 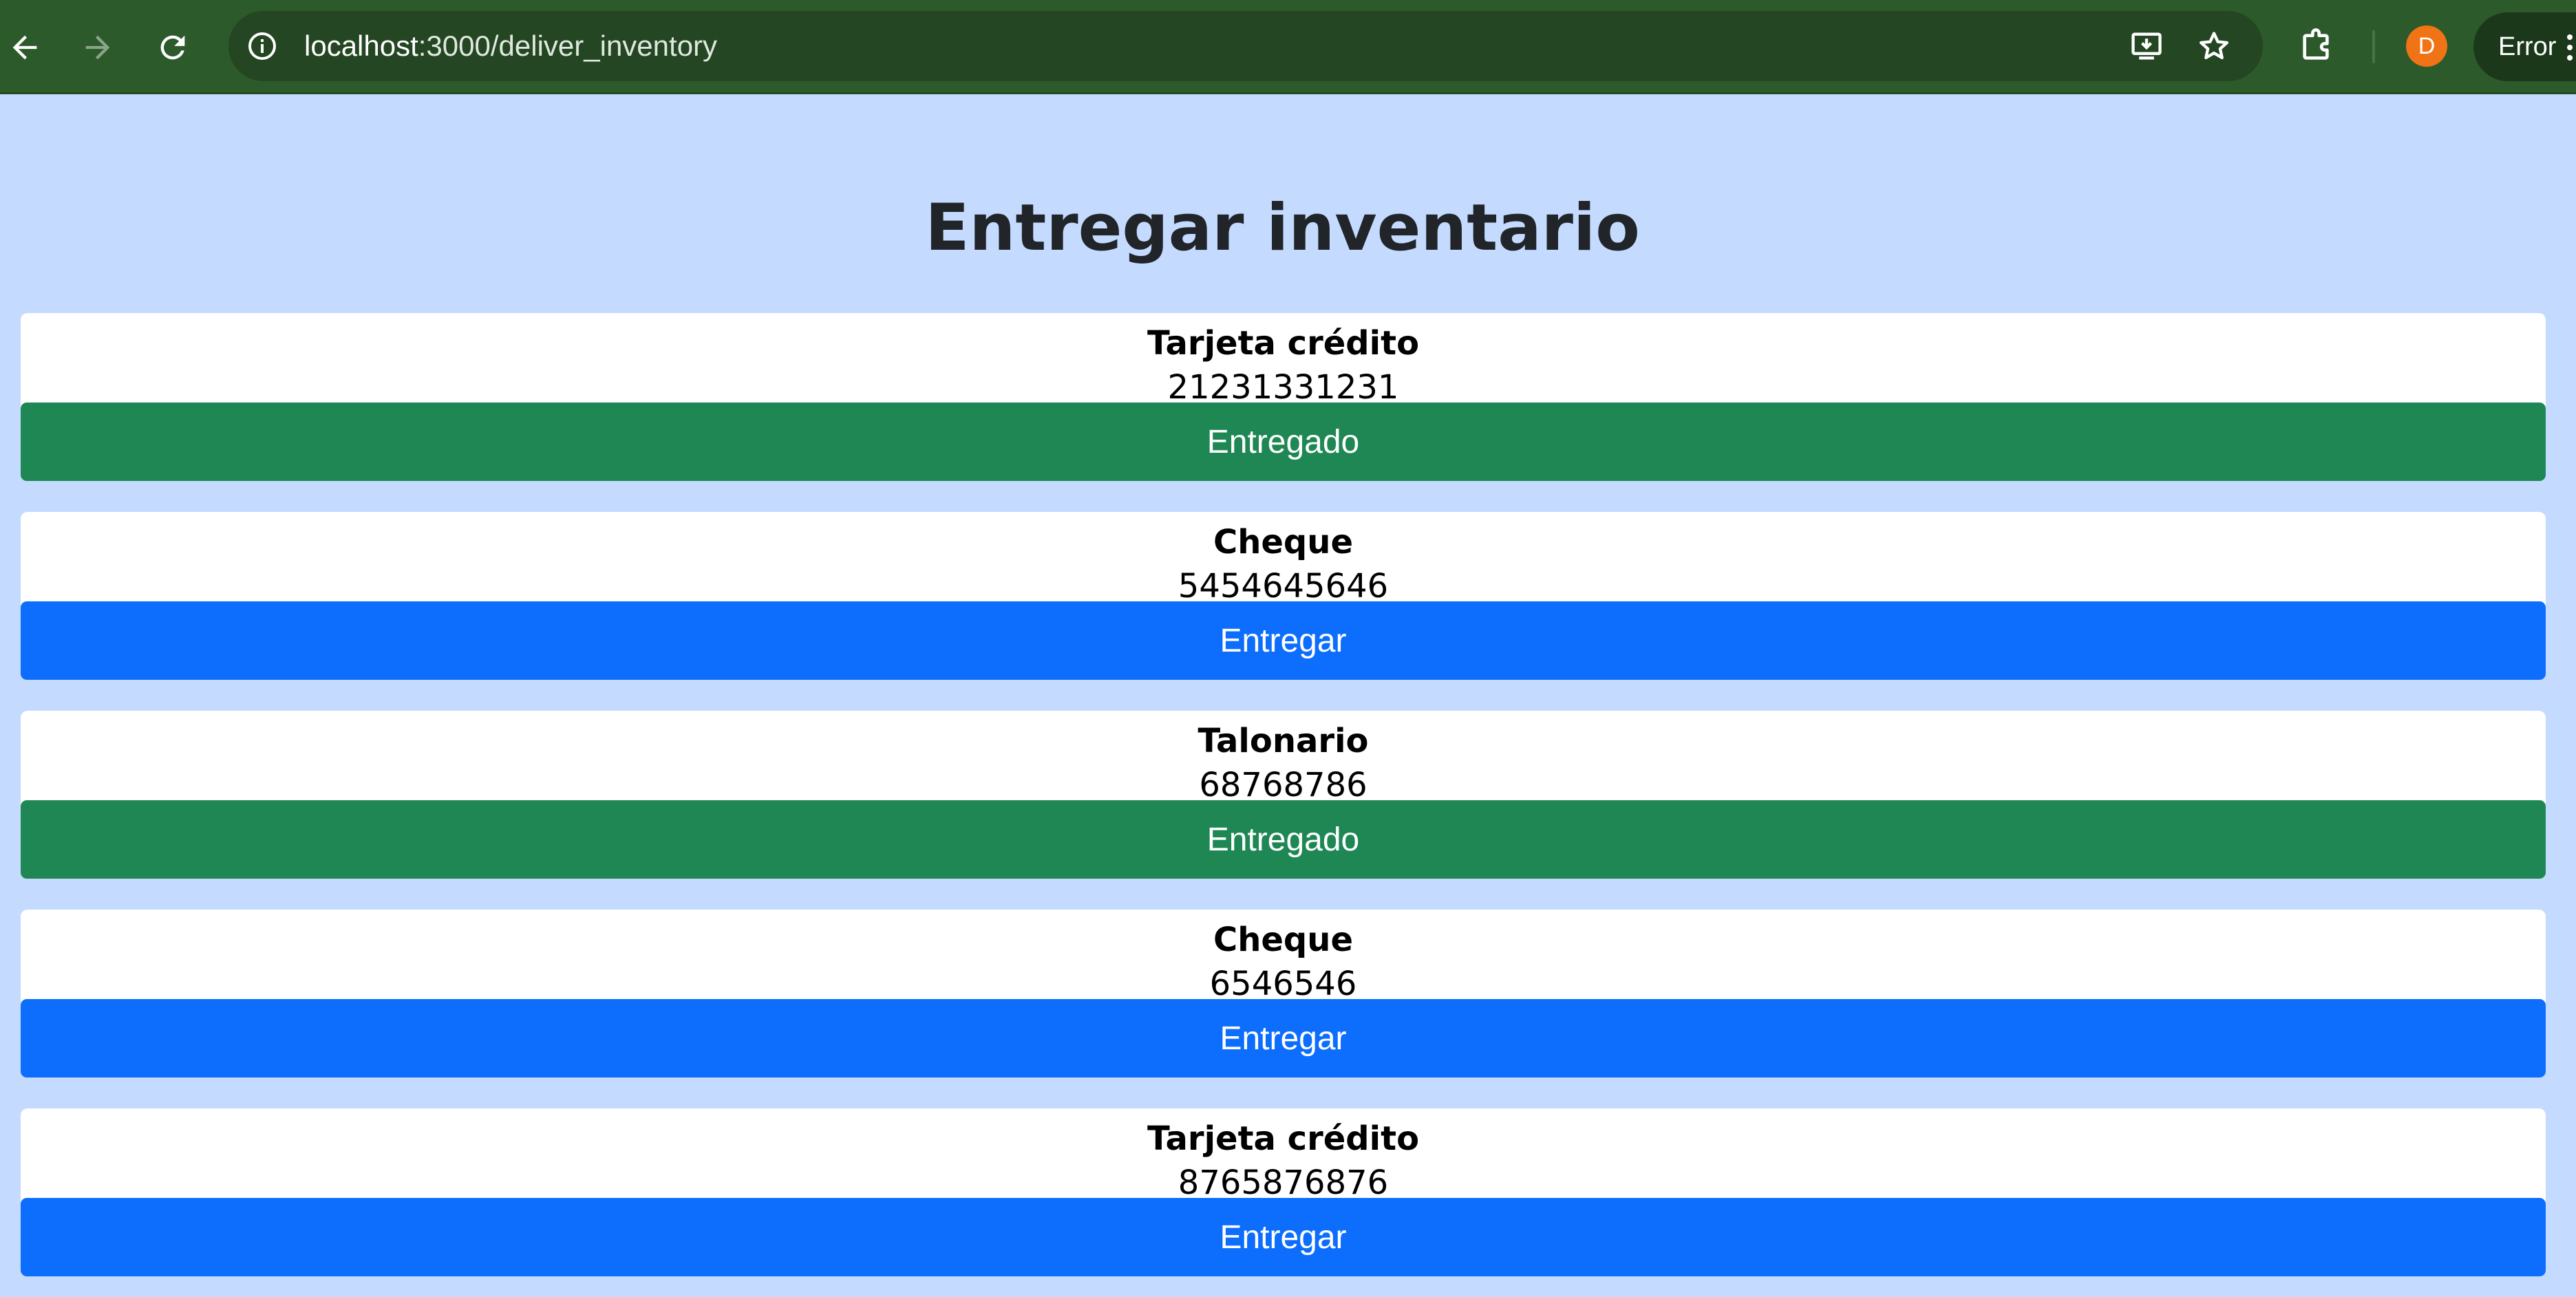 I want to click on url-path: :3000/deliver_inventory, so click(x=568, y=46).